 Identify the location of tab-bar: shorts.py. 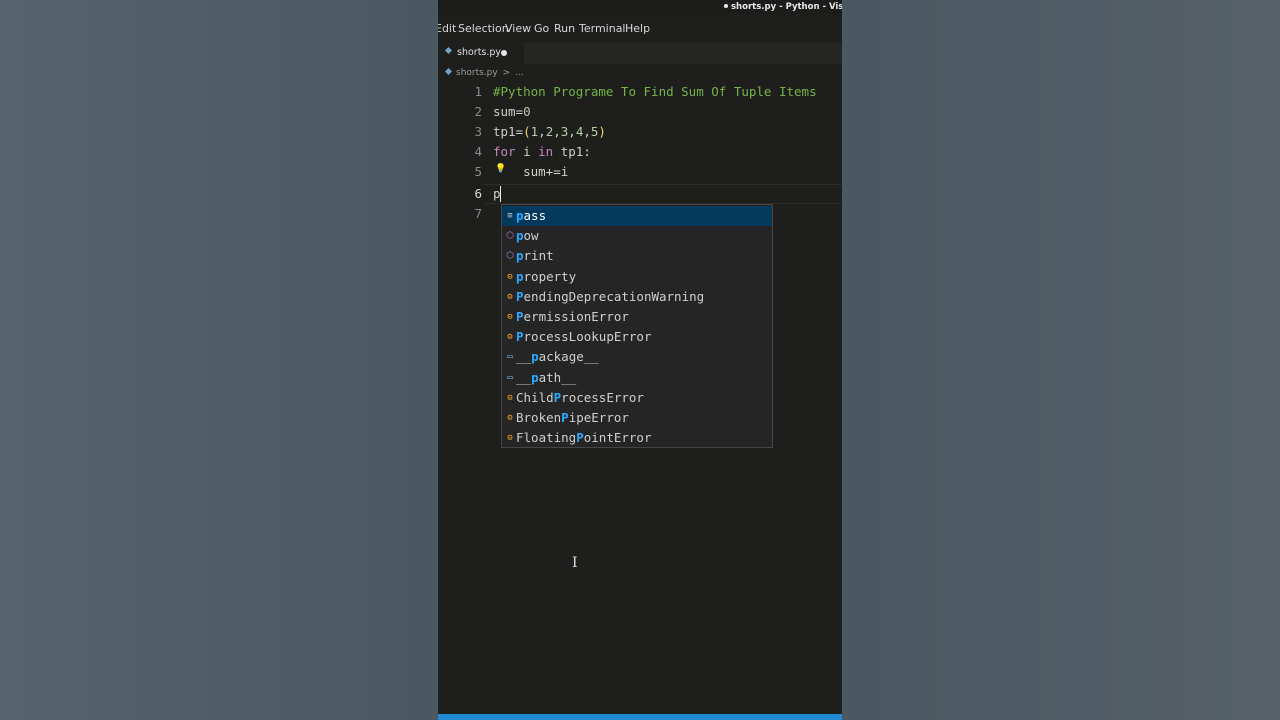
(640, 53).